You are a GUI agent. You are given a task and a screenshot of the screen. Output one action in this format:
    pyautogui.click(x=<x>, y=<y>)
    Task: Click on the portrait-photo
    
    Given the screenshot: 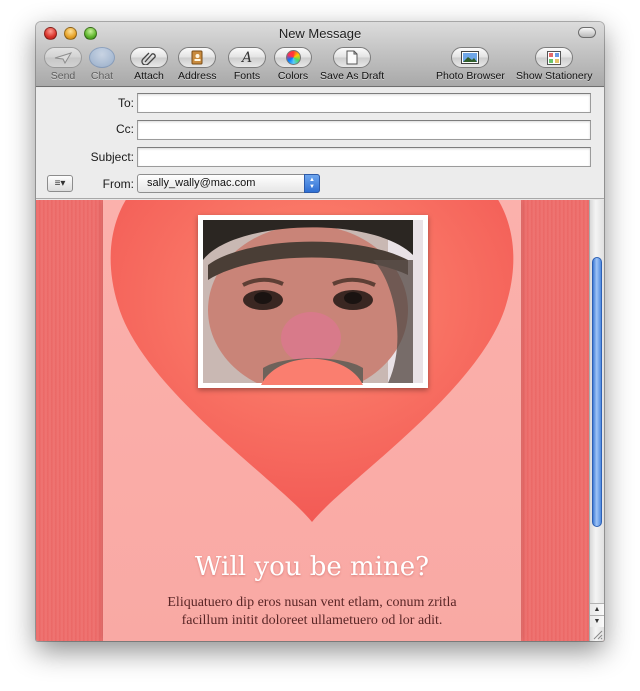 What is the action you would take?
    pyautogui.click(x=313, y=301)
    